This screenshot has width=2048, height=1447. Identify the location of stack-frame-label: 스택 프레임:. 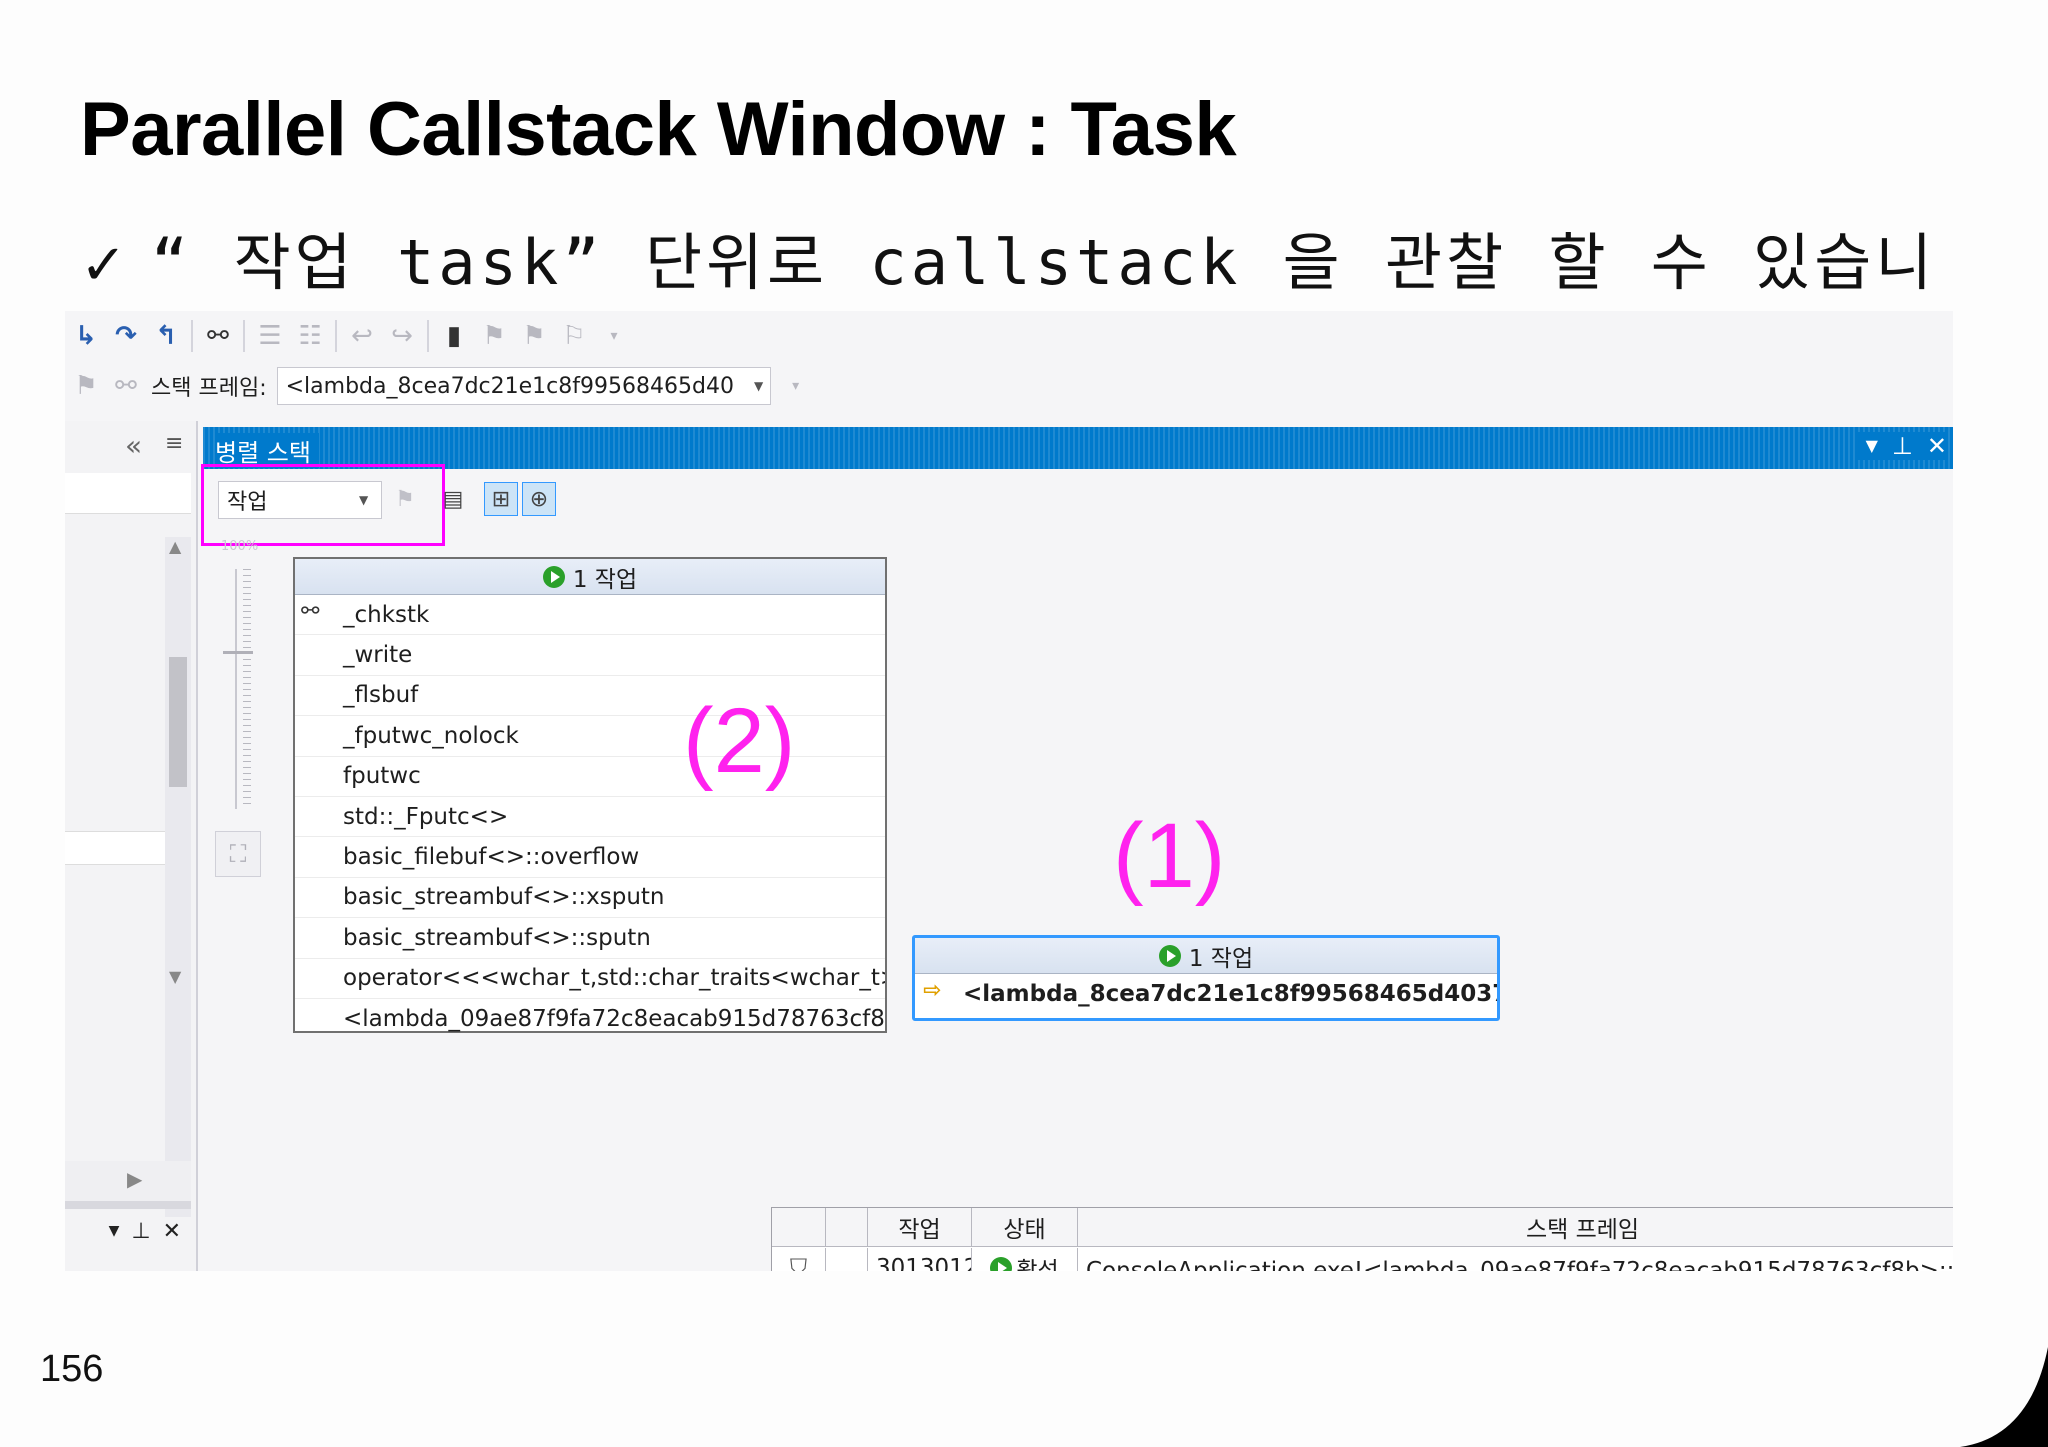
(209, 388).